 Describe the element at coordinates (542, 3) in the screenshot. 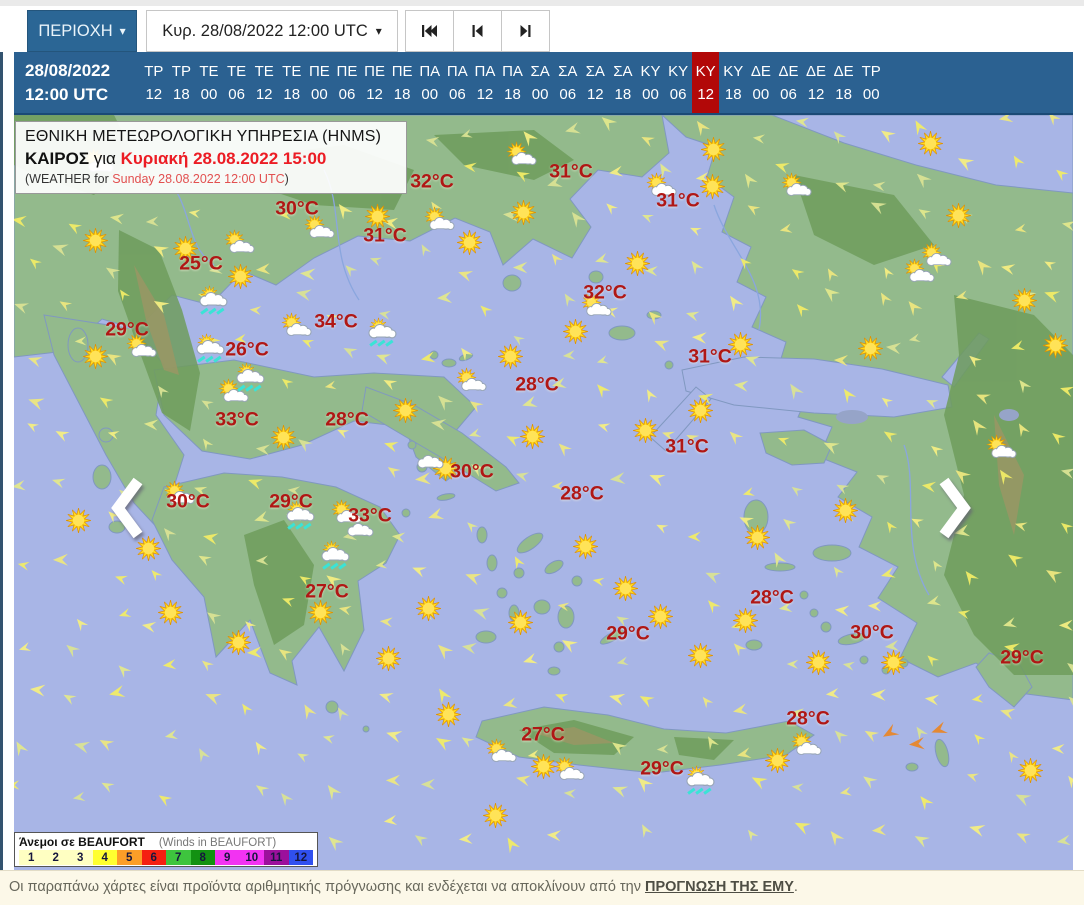

I see `top-edge-strip` at that location.